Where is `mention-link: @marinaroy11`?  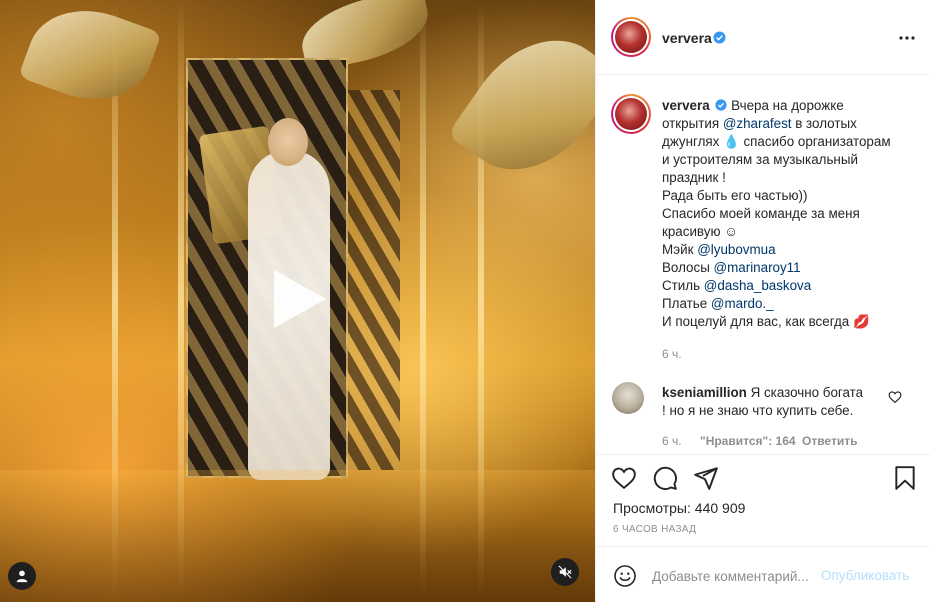 mention-link: @marinaroy11 is located at coordinates (757, 267).